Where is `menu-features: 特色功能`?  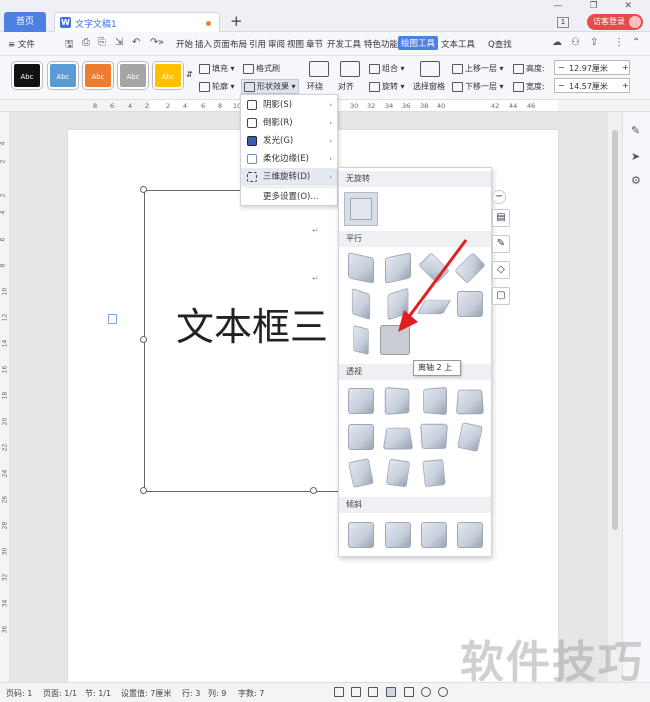 menu-features: 特色功能 is located at coordinates (381, 44).